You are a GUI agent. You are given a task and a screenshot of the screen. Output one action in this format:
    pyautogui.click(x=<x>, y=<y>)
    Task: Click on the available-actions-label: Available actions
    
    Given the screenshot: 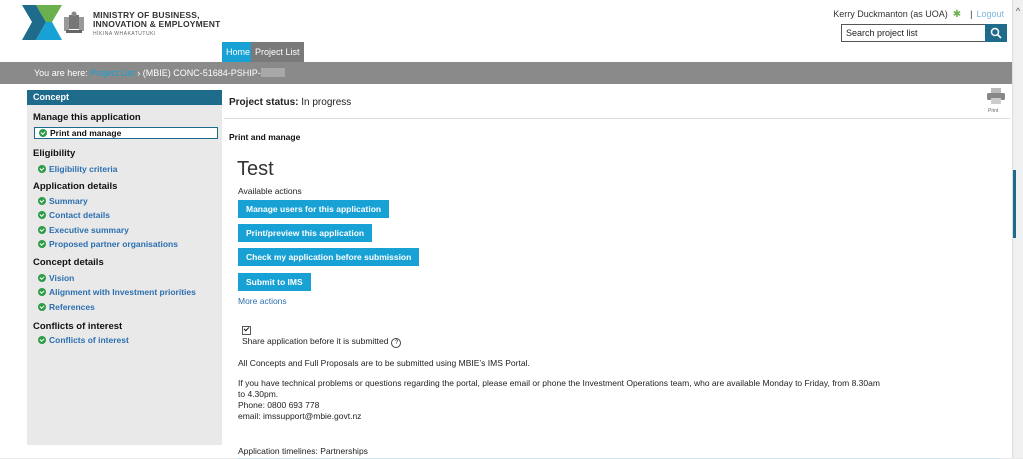 What is the action you would take?
    pyautogui.click(x=270, y=191)
    